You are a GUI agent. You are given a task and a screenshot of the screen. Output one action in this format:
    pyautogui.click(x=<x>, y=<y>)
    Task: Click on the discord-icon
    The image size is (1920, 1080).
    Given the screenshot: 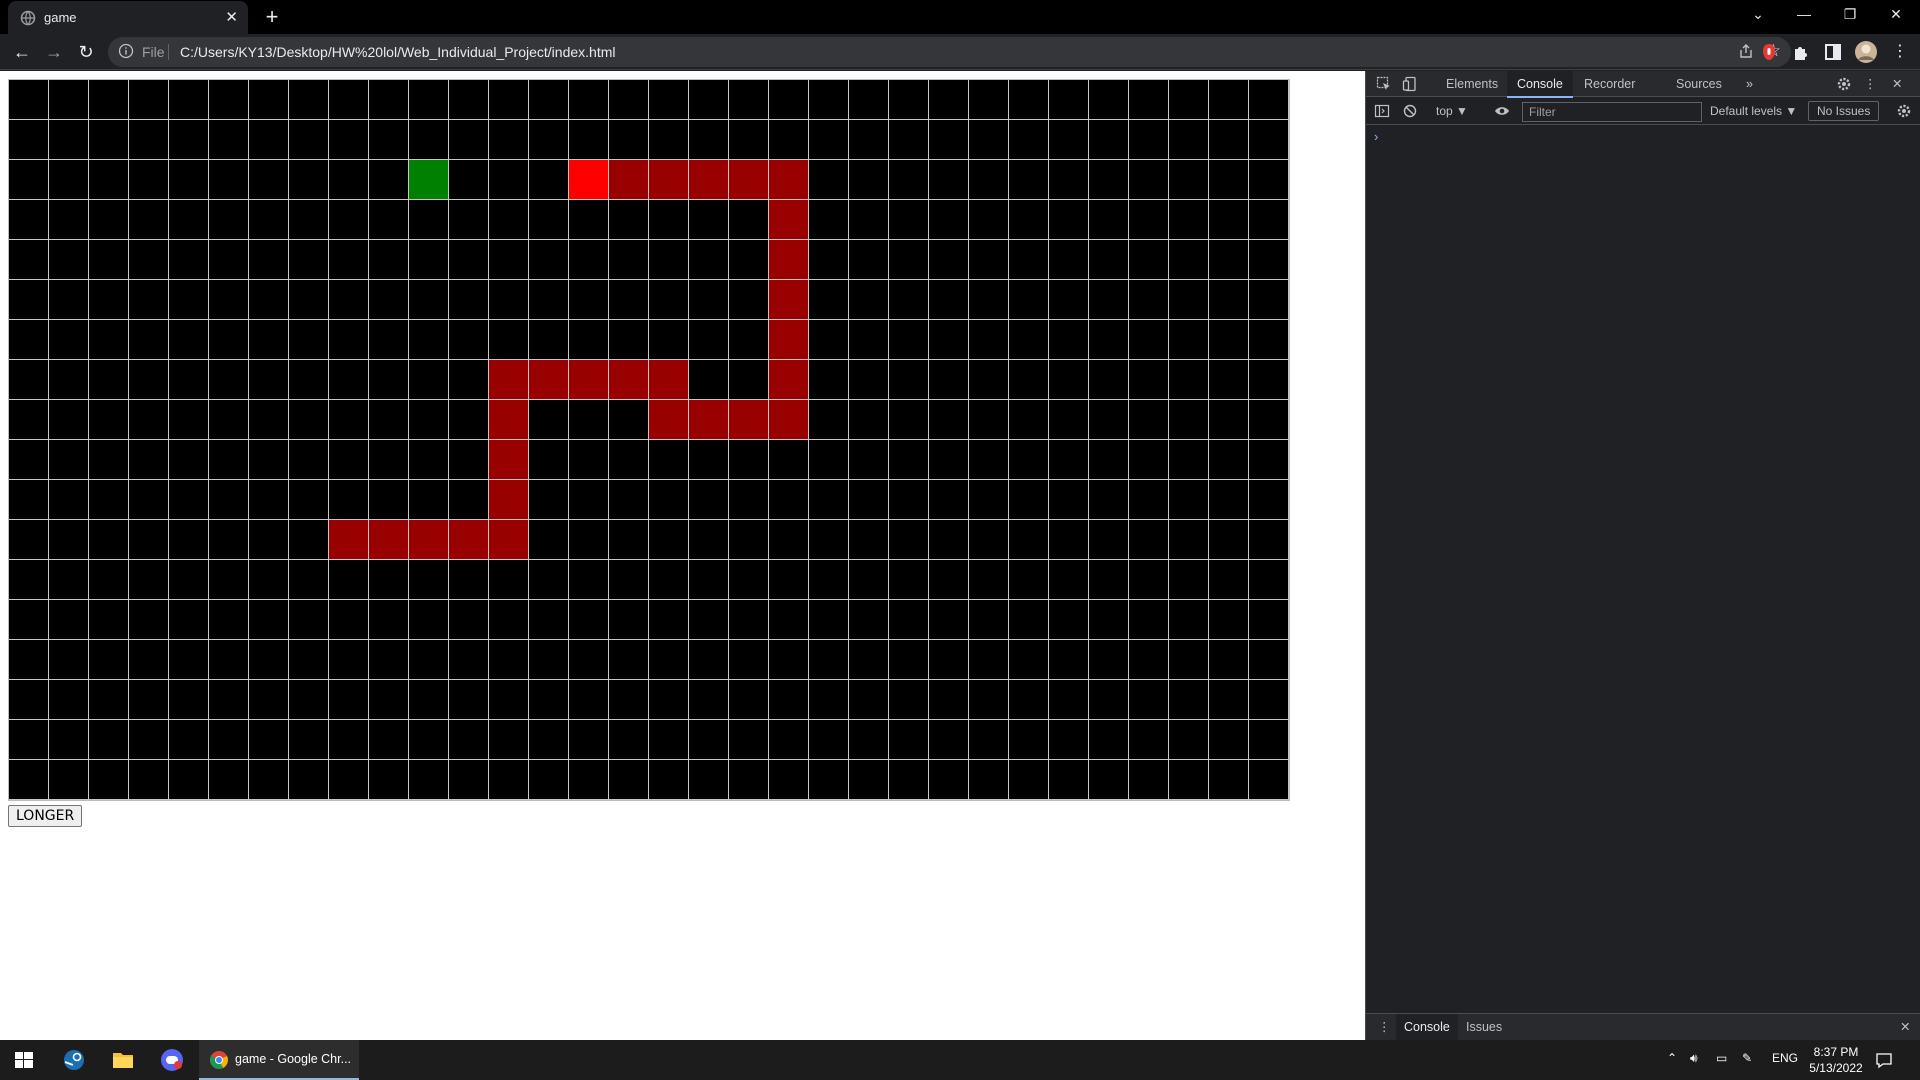 What is the action you would take?
    pyautogui.click(x=172, y=1060)
    